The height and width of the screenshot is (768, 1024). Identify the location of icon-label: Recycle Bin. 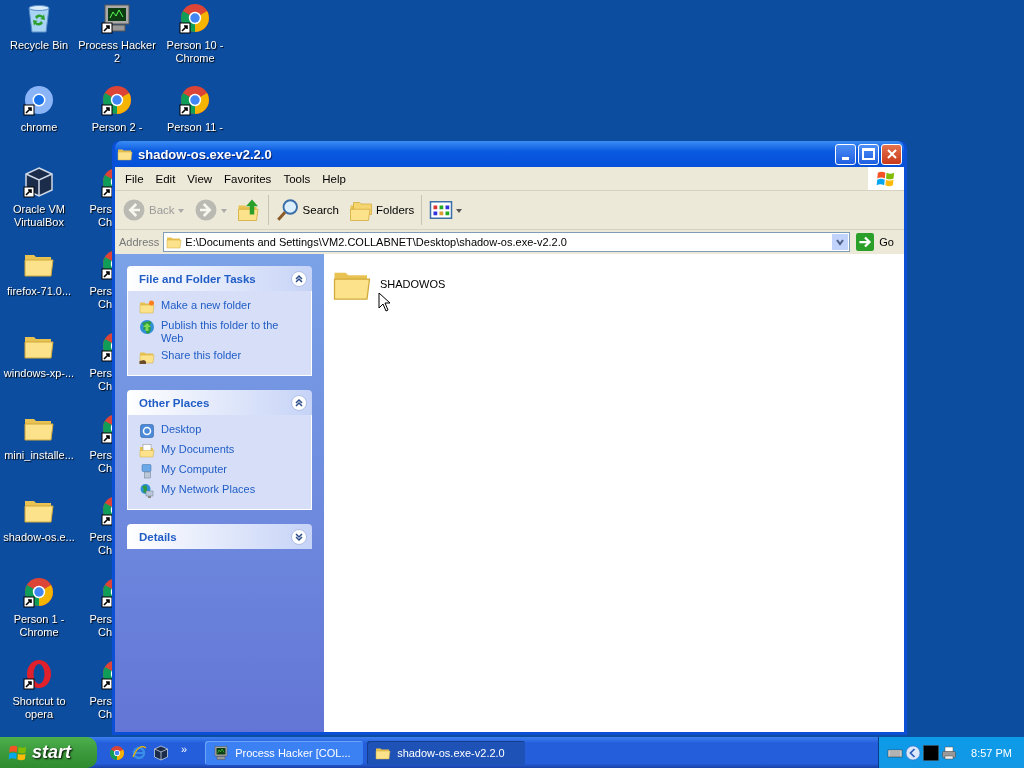
(39, 45).